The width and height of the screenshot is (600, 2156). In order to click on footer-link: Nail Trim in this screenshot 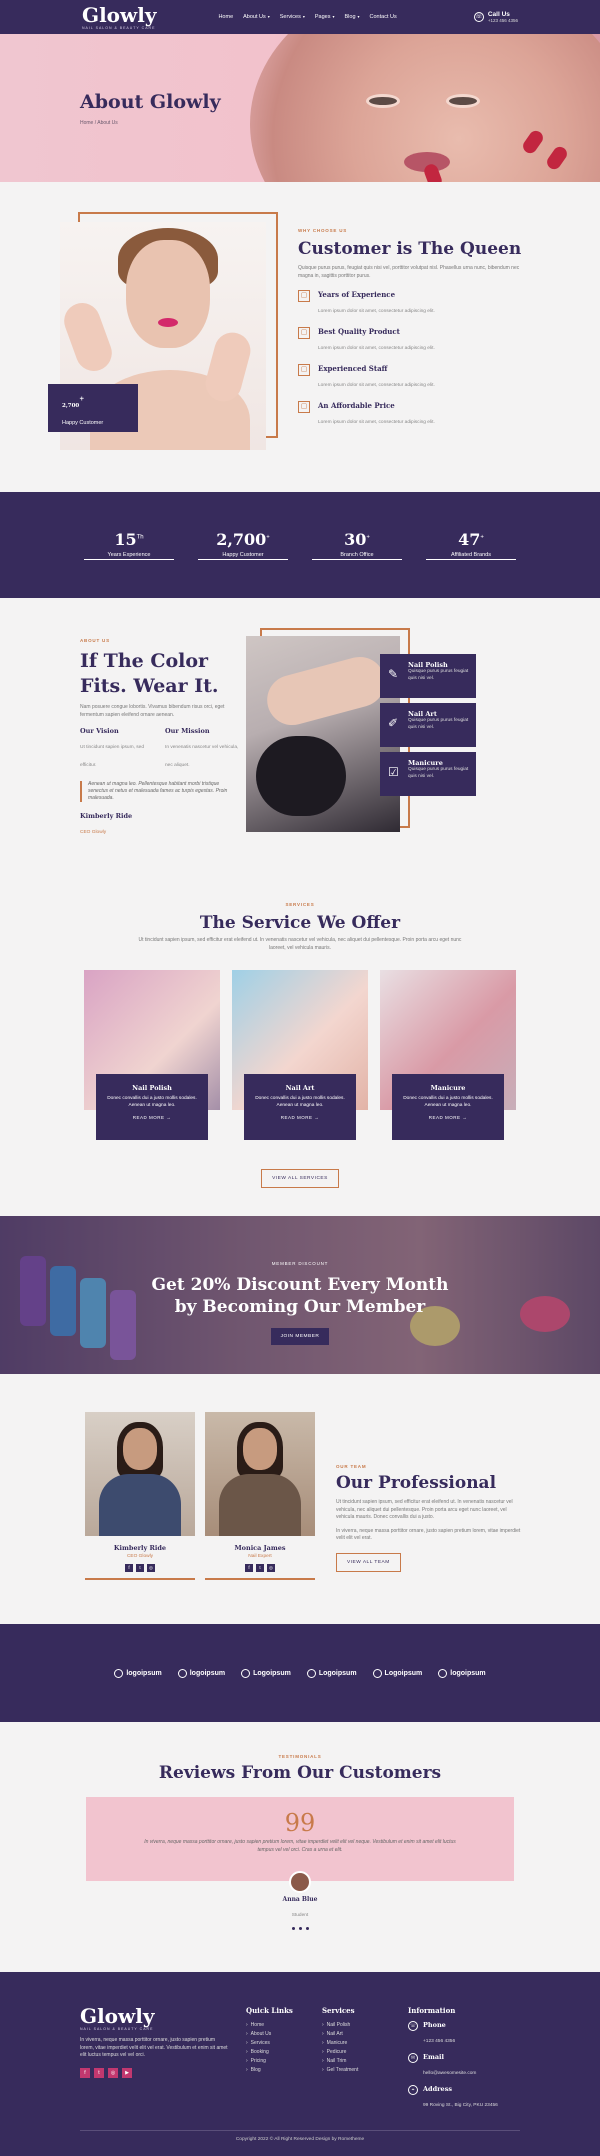, I will do `click(340, 2061)`.